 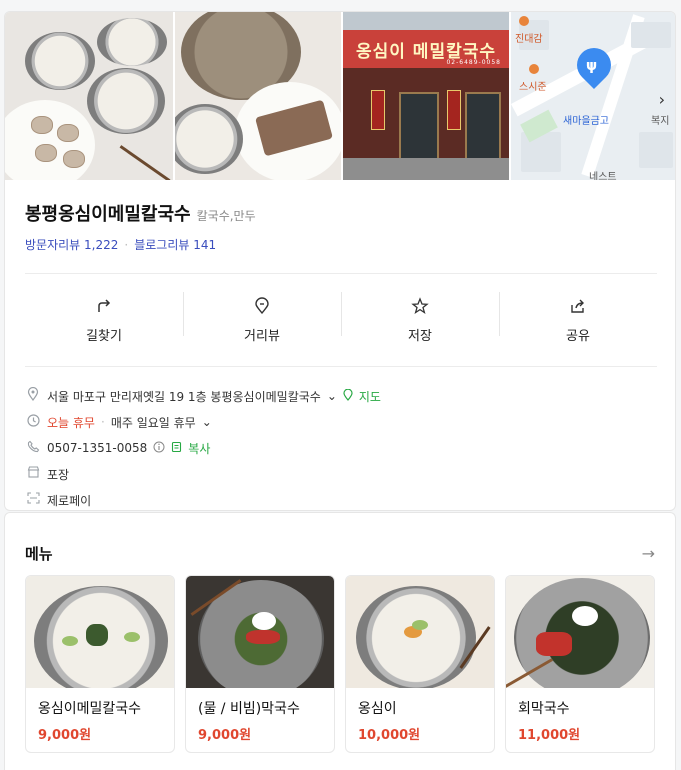 I want to click on menu-item: 회막국수 11,000원, so click(x=580, y=664).